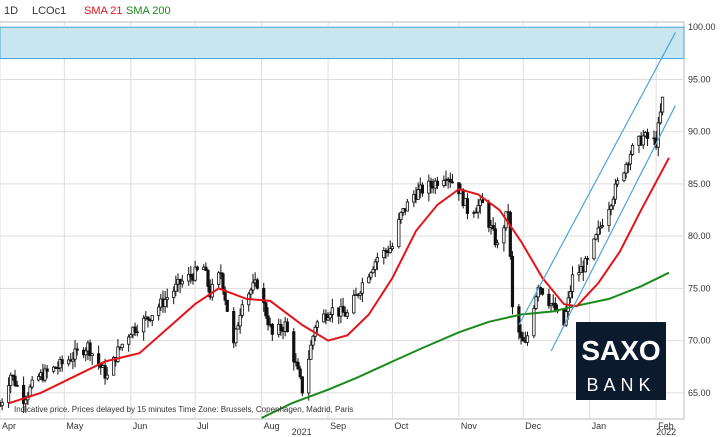 This screenshot has height=437, width=720. I want to click on sma200-legend: SMA 200, so click(148, 11).